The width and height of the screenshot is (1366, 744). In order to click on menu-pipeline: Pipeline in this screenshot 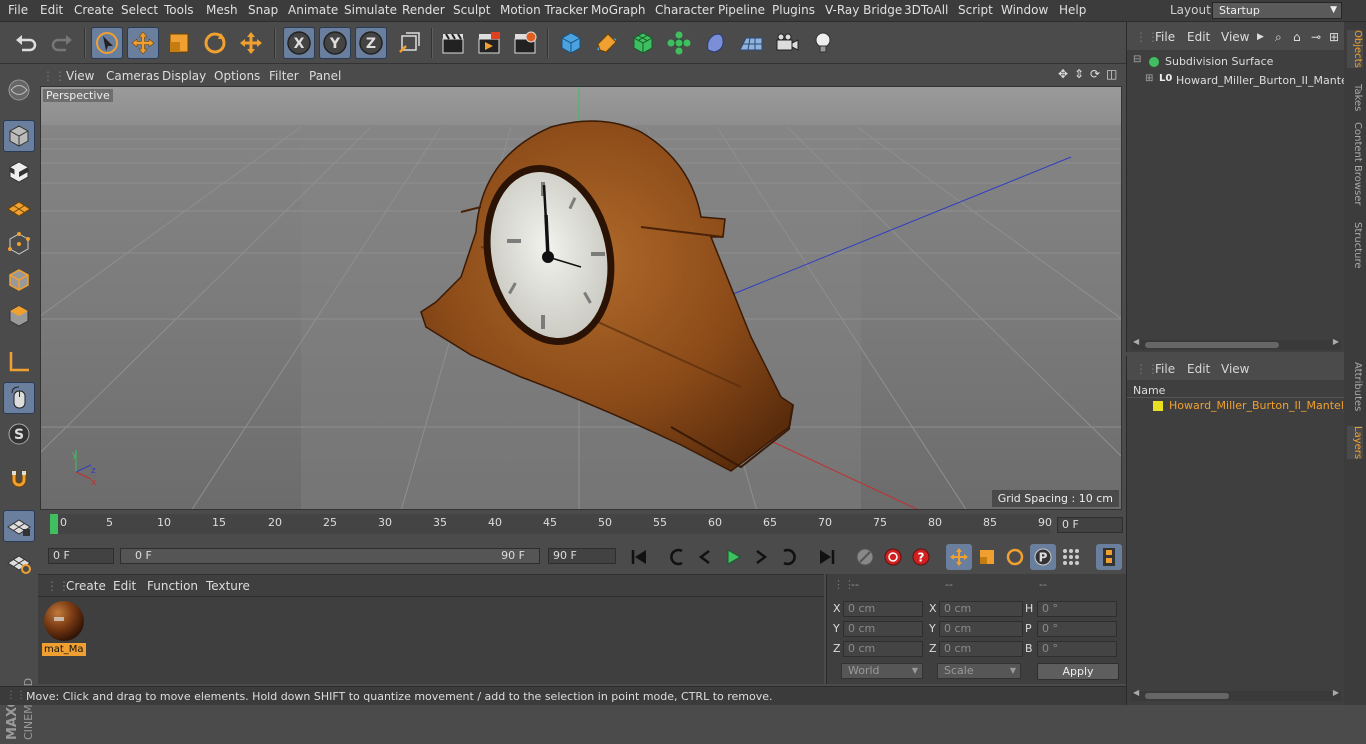, I will do `click(741, 10)`.